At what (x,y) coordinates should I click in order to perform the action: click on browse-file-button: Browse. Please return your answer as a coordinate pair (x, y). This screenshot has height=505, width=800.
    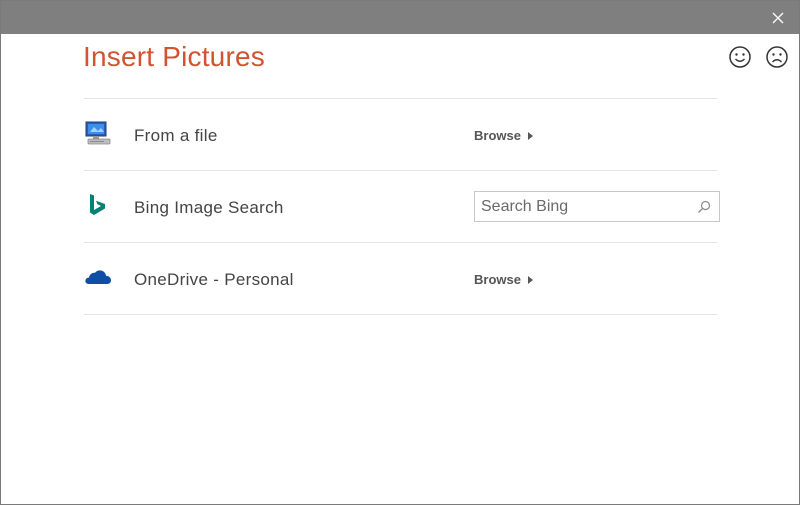
    Looking at the image, I should click on (503, 135).